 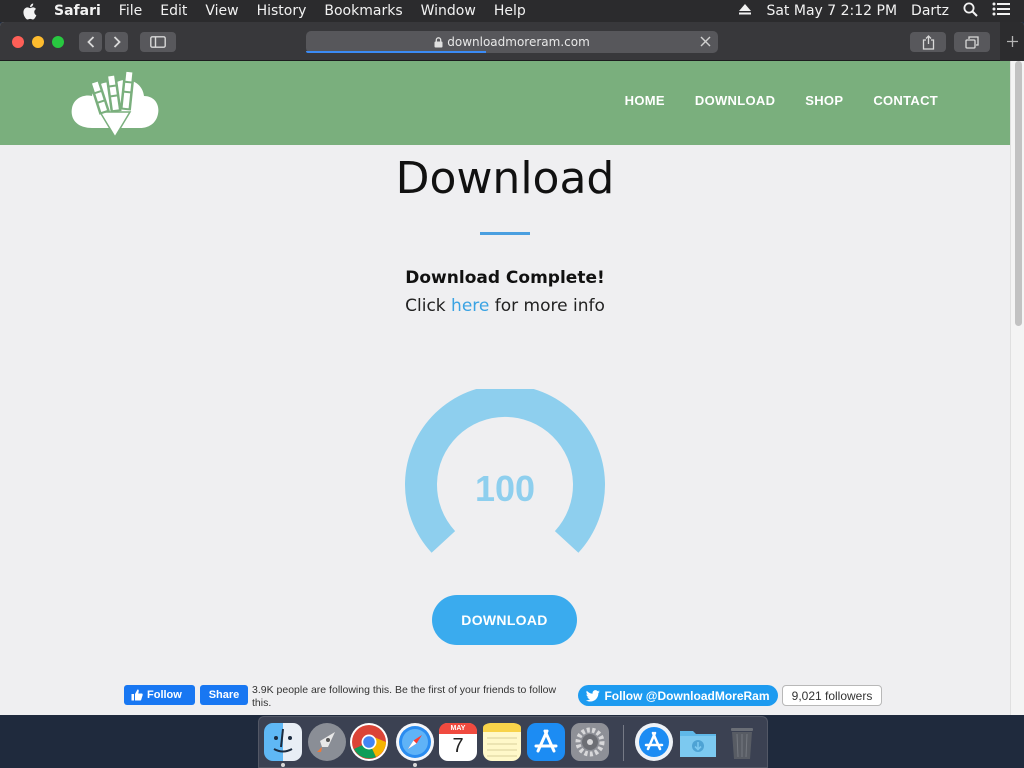 I want to click on share-icon, so click(x=928, y=42).